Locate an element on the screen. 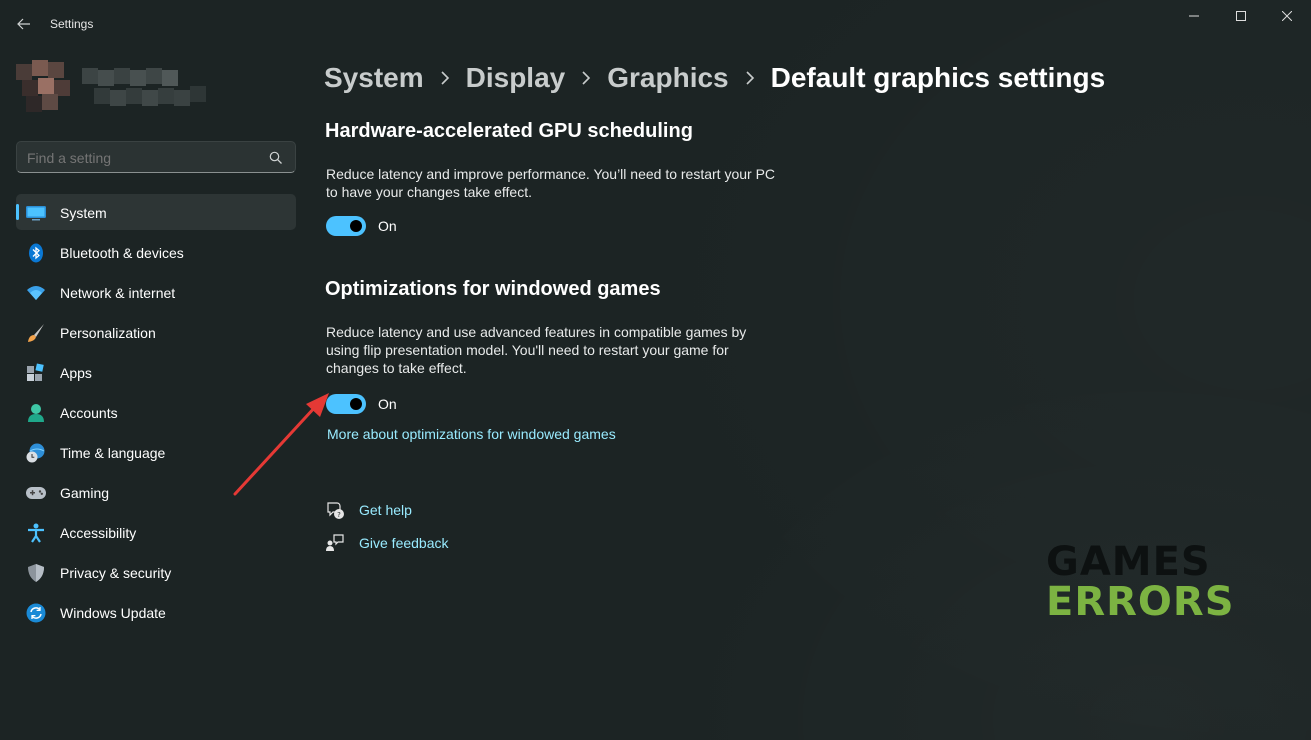 This screenshot has width=1311, height=740. sidebar-item-label: Personalization is located at coordinates (108, 333).